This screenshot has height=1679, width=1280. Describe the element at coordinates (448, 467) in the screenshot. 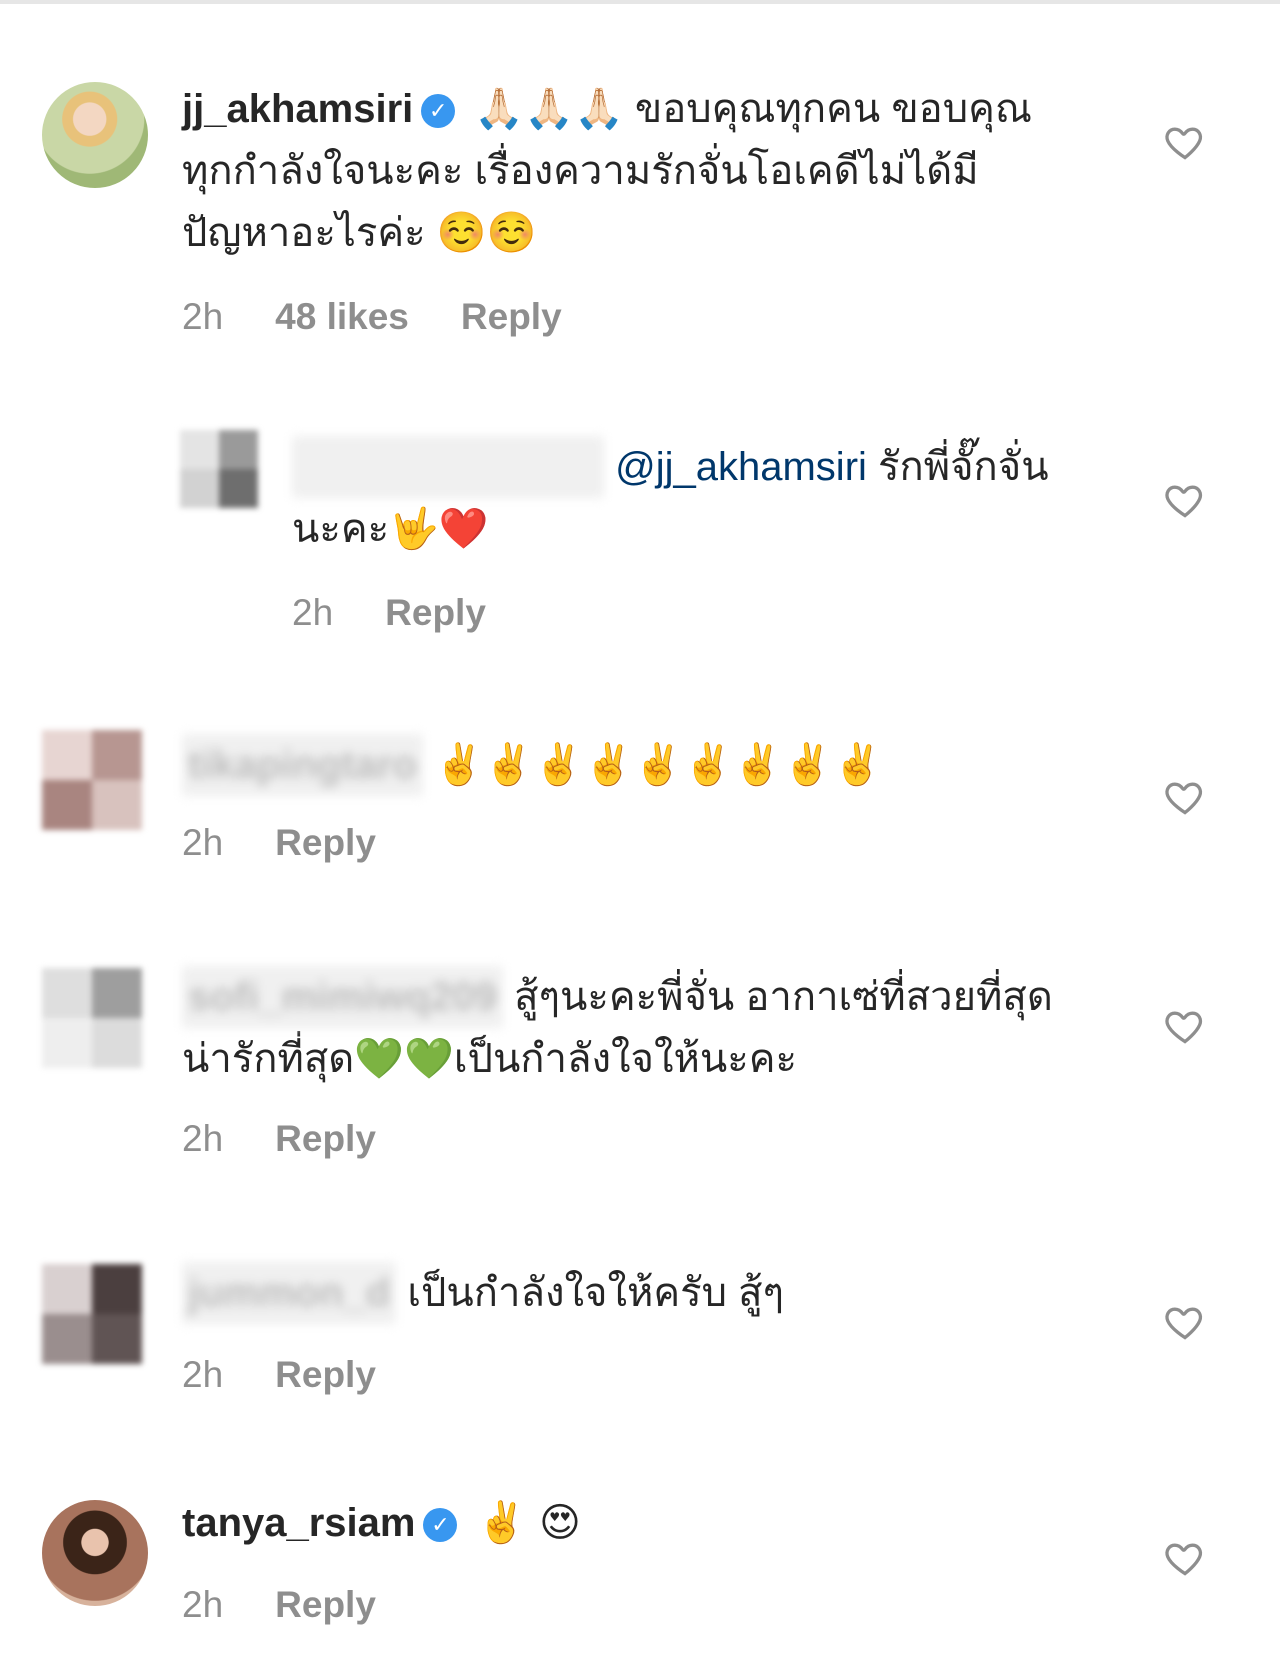

I see `comment-username` at that location.